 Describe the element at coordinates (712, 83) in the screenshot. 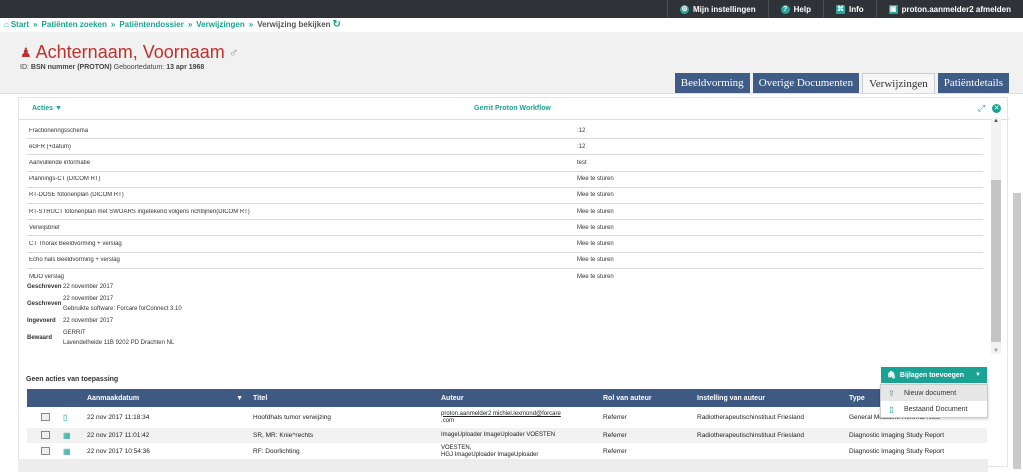

I see `tab-beeldvorming: Beeldvorming` at that location.